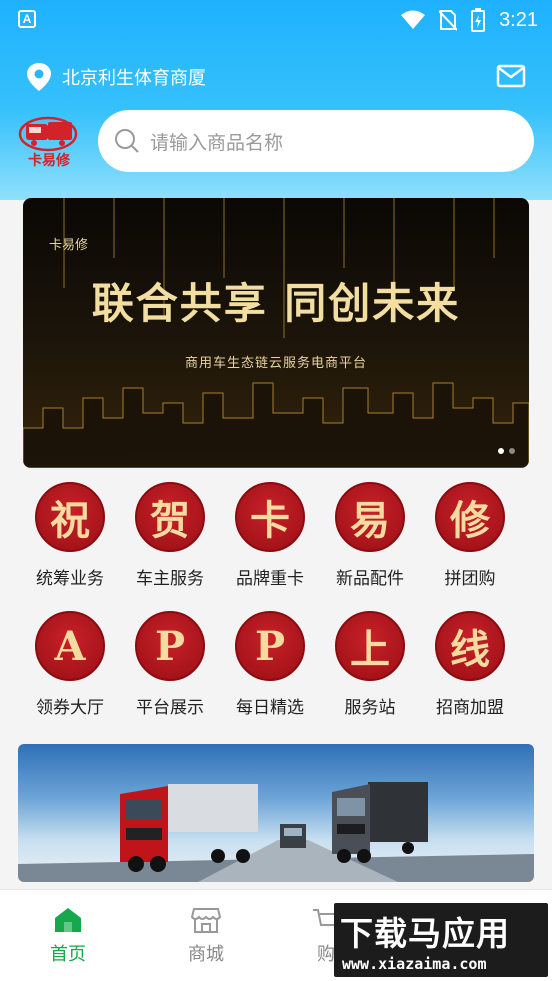 The image size is (552, 981). What do you see at coordinates (170, 517) in the screenshot?
I see `grid-icon: 贺` at bounding box center [170, 517].